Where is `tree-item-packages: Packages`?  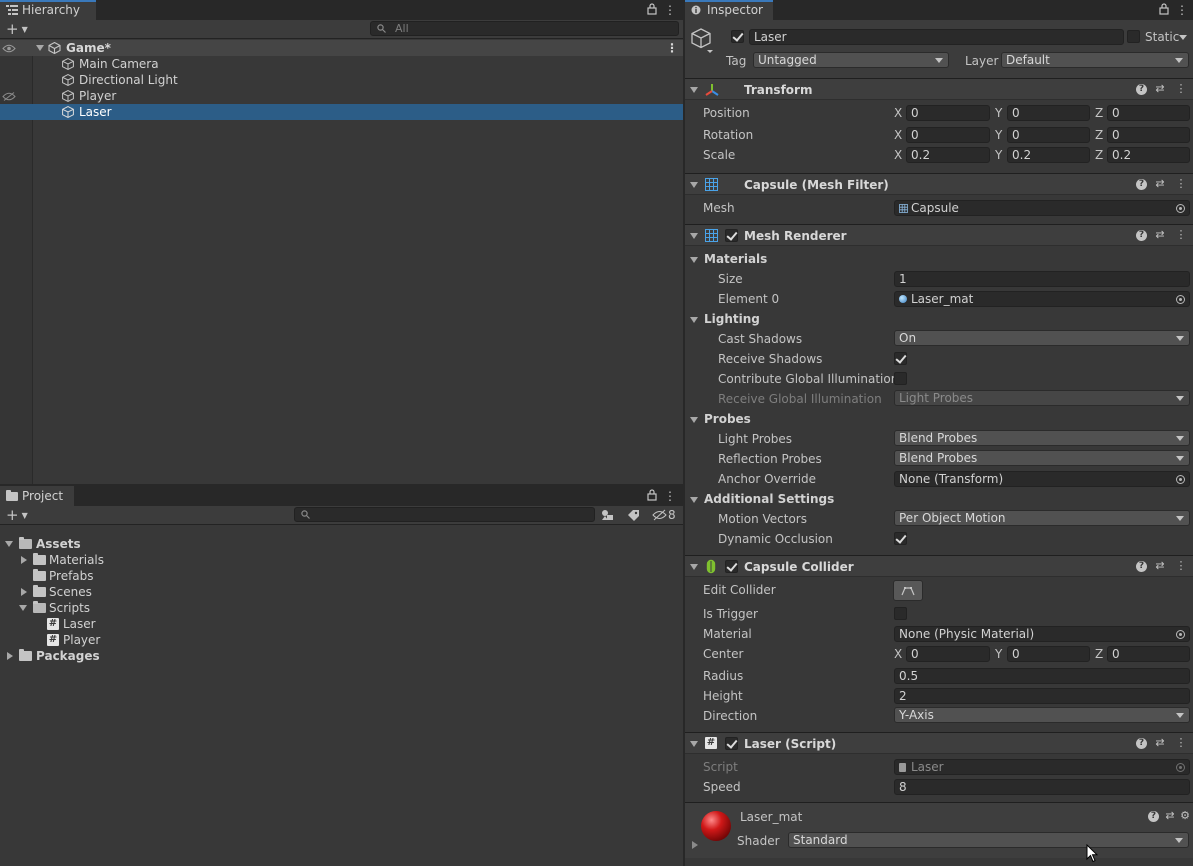 tree-item-packages: Packages is located at coordinates (100, 656).